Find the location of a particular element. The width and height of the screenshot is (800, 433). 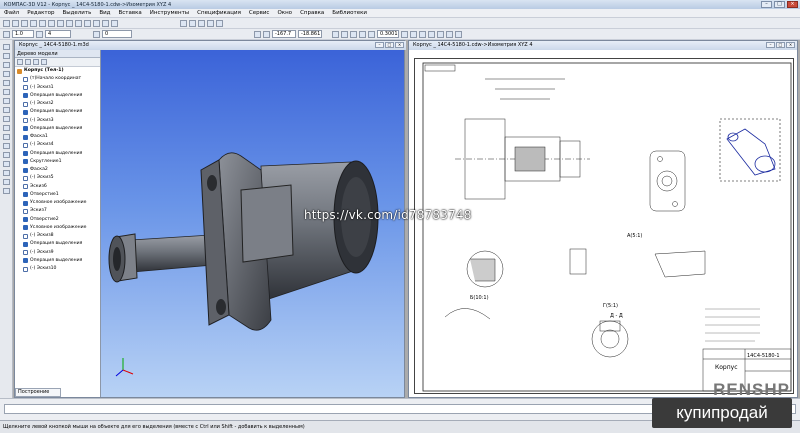

insert-icon is located at coordinates (6, 128).